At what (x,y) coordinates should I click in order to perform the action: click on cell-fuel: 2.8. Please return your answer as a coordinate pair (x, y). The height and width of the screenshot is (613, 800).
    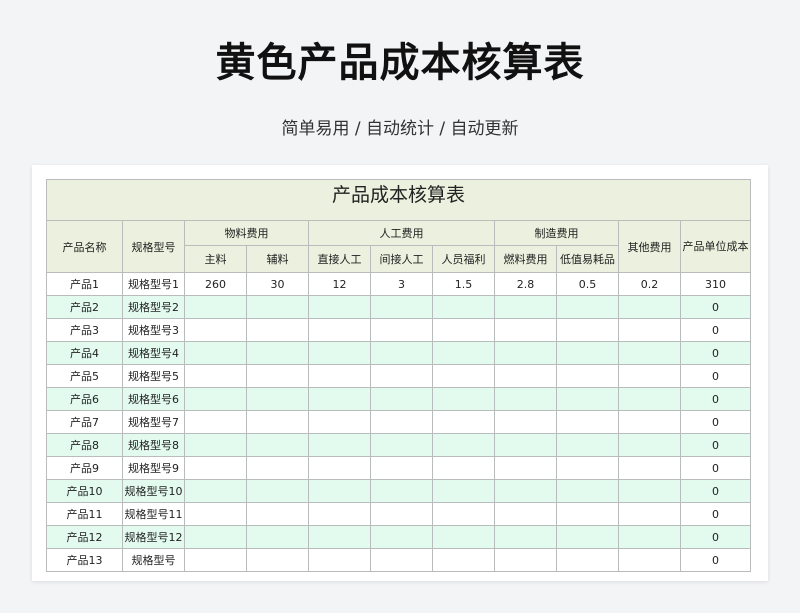
    Looking at the image, I should click on (525, 284).